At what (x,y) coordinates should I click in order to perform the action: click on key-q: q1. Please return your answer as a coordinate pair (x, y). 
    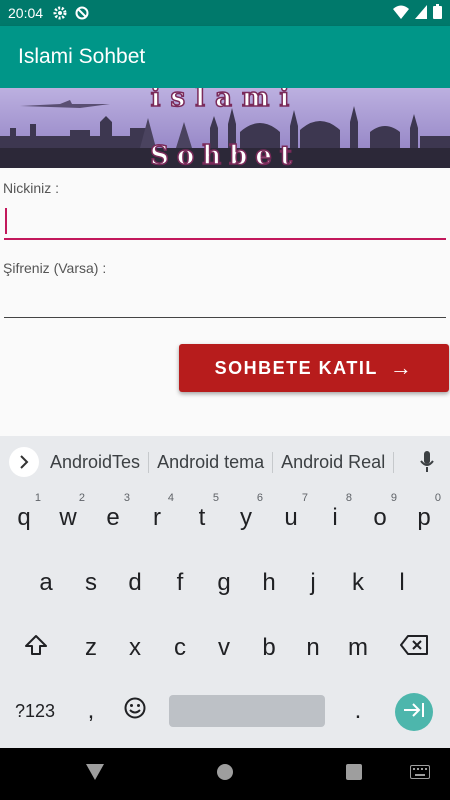
    Looking at the image, I should click on (24, 518).